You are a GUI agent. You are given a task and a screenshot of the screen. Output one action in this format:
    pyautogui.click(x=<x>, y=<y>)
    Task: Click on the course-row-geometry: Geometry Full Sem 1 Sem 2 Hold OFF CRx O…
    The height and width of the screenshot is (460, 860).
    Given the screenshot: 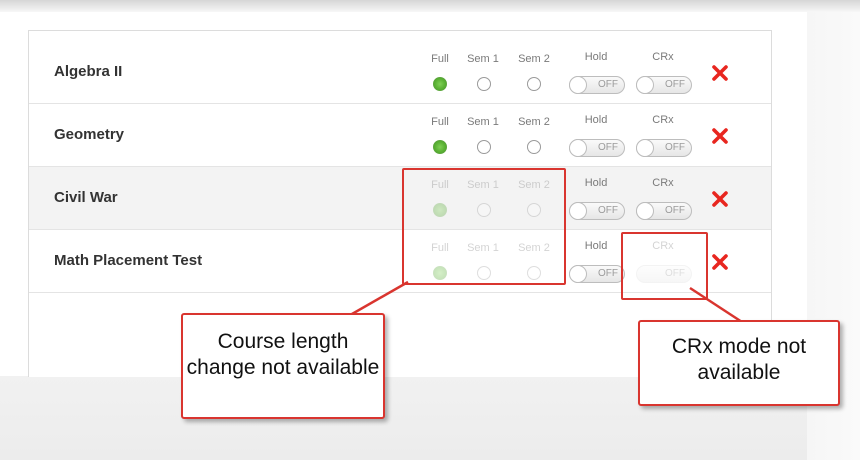 What is the action you would take?
    pyautogui.click(x=400, y=135)
    